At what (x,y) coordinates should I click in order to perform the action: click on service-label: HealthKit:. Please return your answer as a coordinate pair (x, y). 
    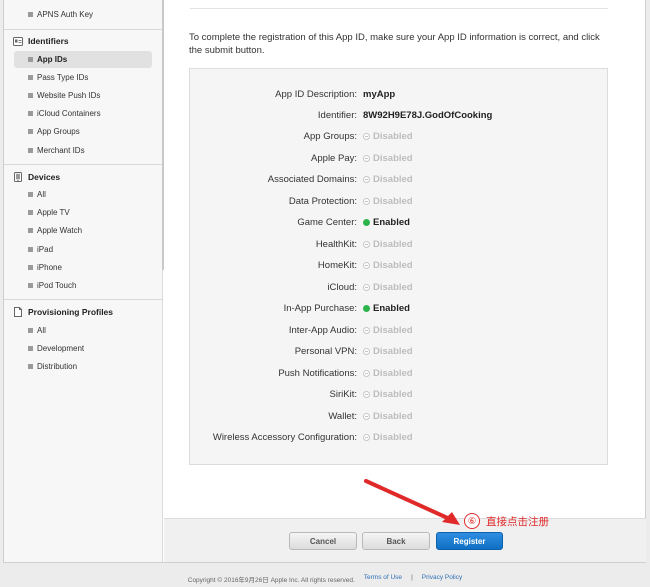
    Looking at the image, I should click on (336, 244).